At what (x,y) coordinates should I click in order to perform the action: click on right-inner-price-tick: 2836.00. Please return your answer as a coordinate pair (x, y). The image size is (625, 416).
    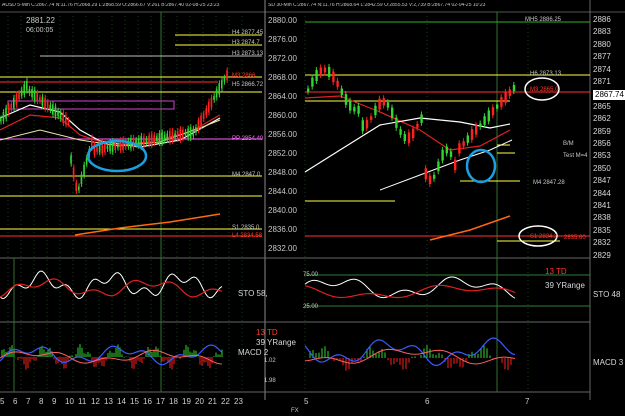
    Looking at the image, I should click on (282, 229).